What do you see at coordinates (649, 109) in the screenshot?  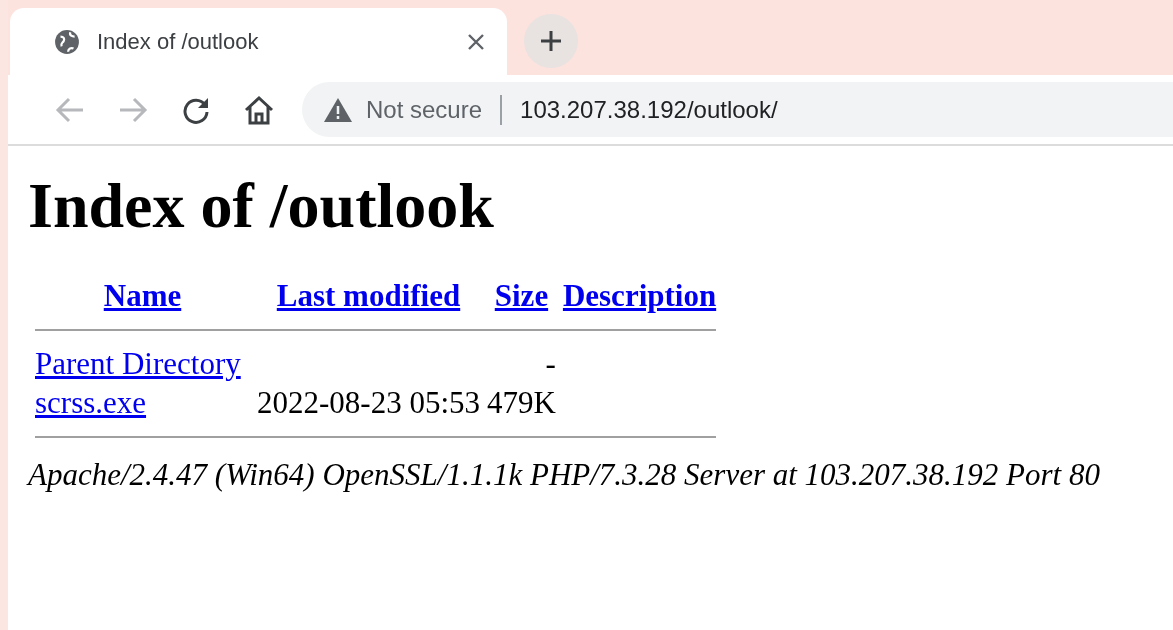 I see `url-text: 103.207.38.192/outlook/` at bounding box center [649, 109].